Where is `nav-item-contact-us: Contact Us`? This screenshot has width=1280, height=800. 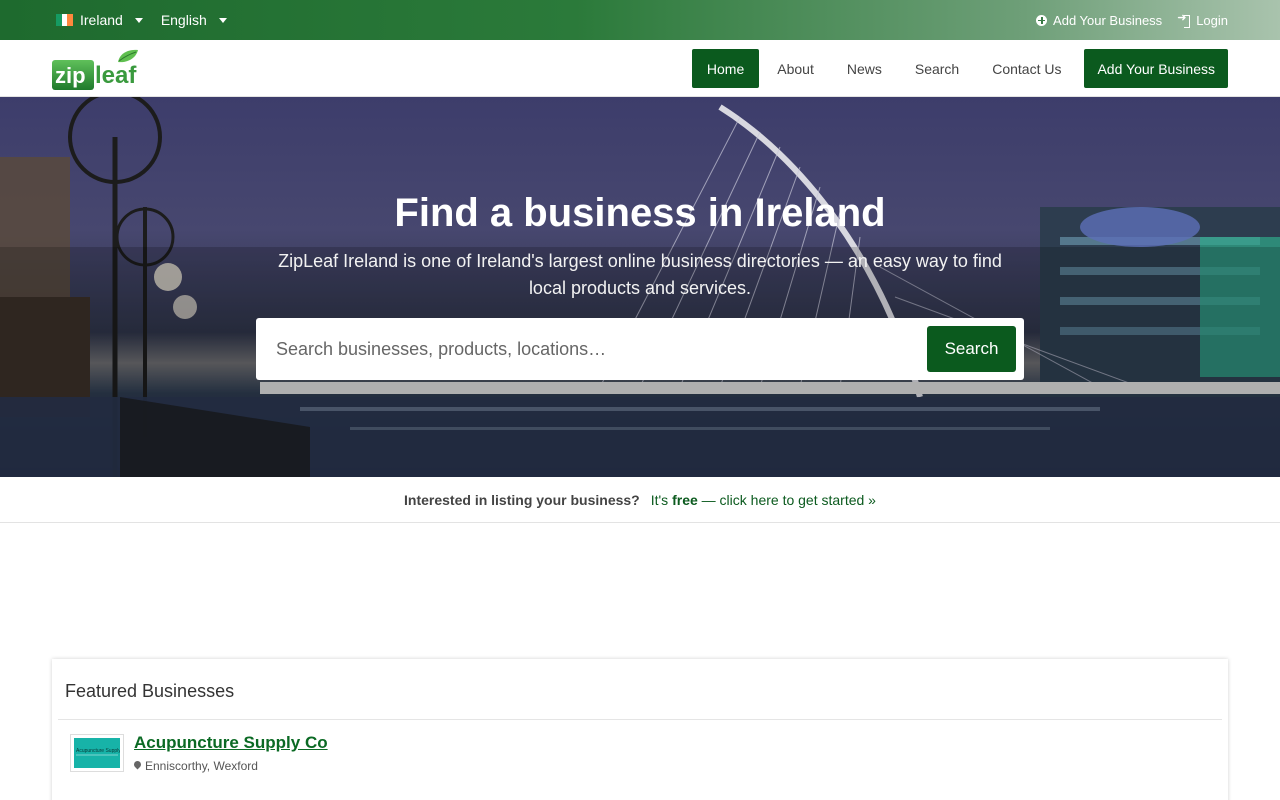 nav-item-contact-us: Contact Us is located at coordinates (1026, 68).